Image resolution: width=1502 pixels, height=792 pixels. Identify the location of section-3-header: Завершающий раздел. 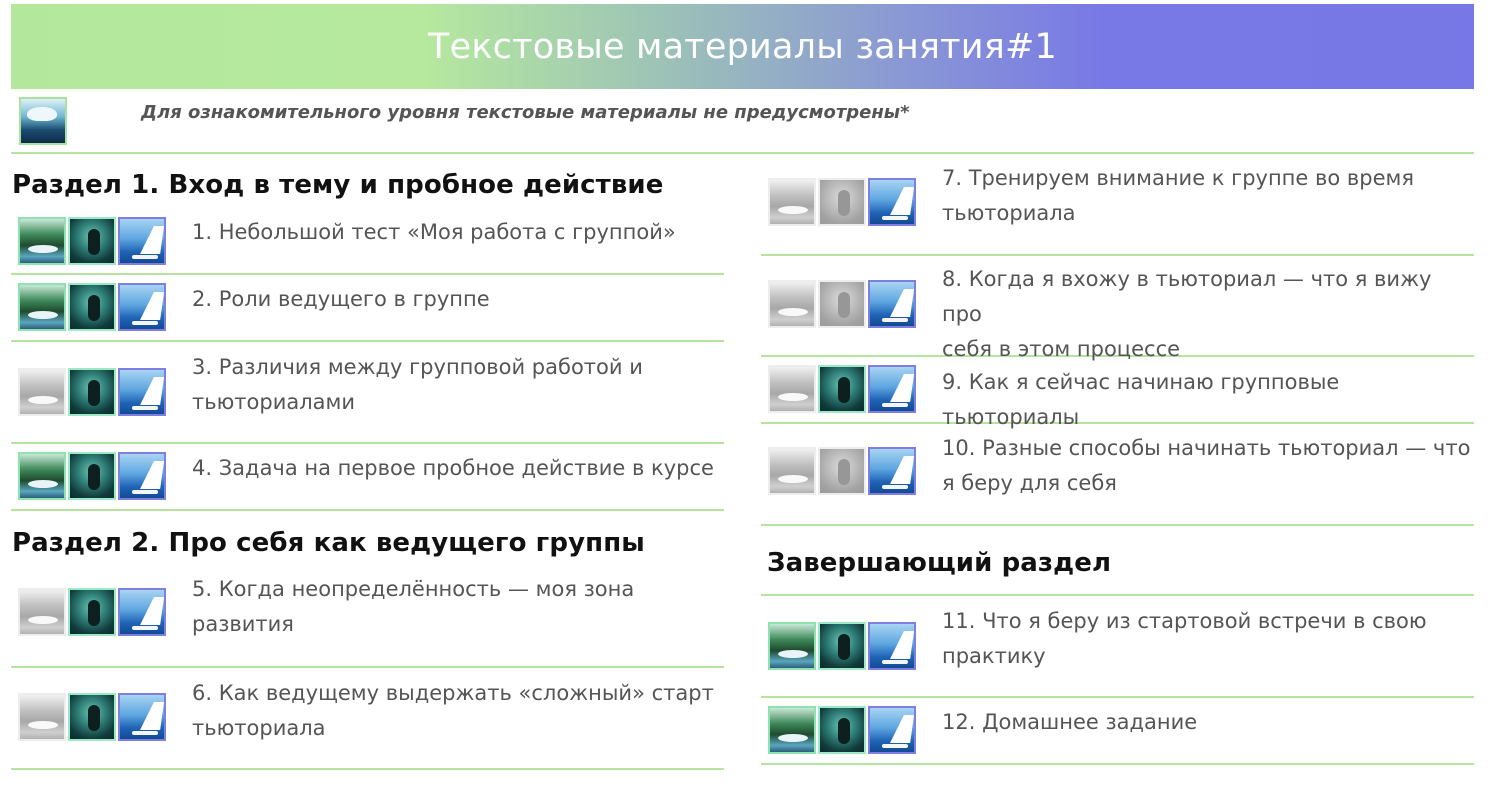
(1117, 561).